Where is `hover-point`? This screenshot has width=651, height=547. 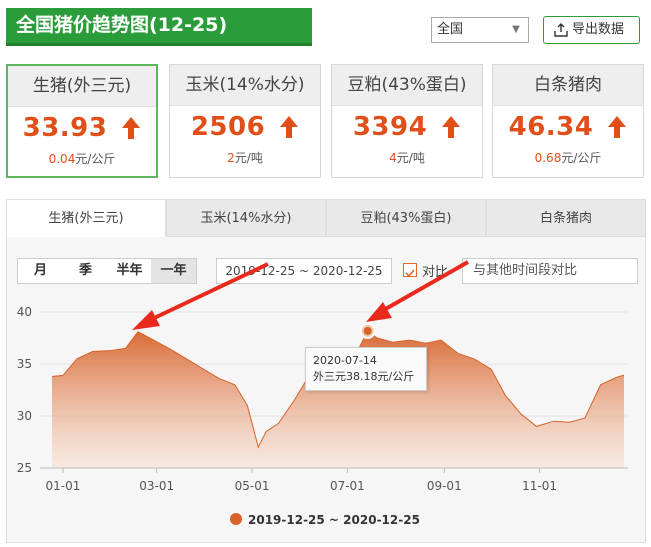 hover-point is located at coordinates (367, 330).